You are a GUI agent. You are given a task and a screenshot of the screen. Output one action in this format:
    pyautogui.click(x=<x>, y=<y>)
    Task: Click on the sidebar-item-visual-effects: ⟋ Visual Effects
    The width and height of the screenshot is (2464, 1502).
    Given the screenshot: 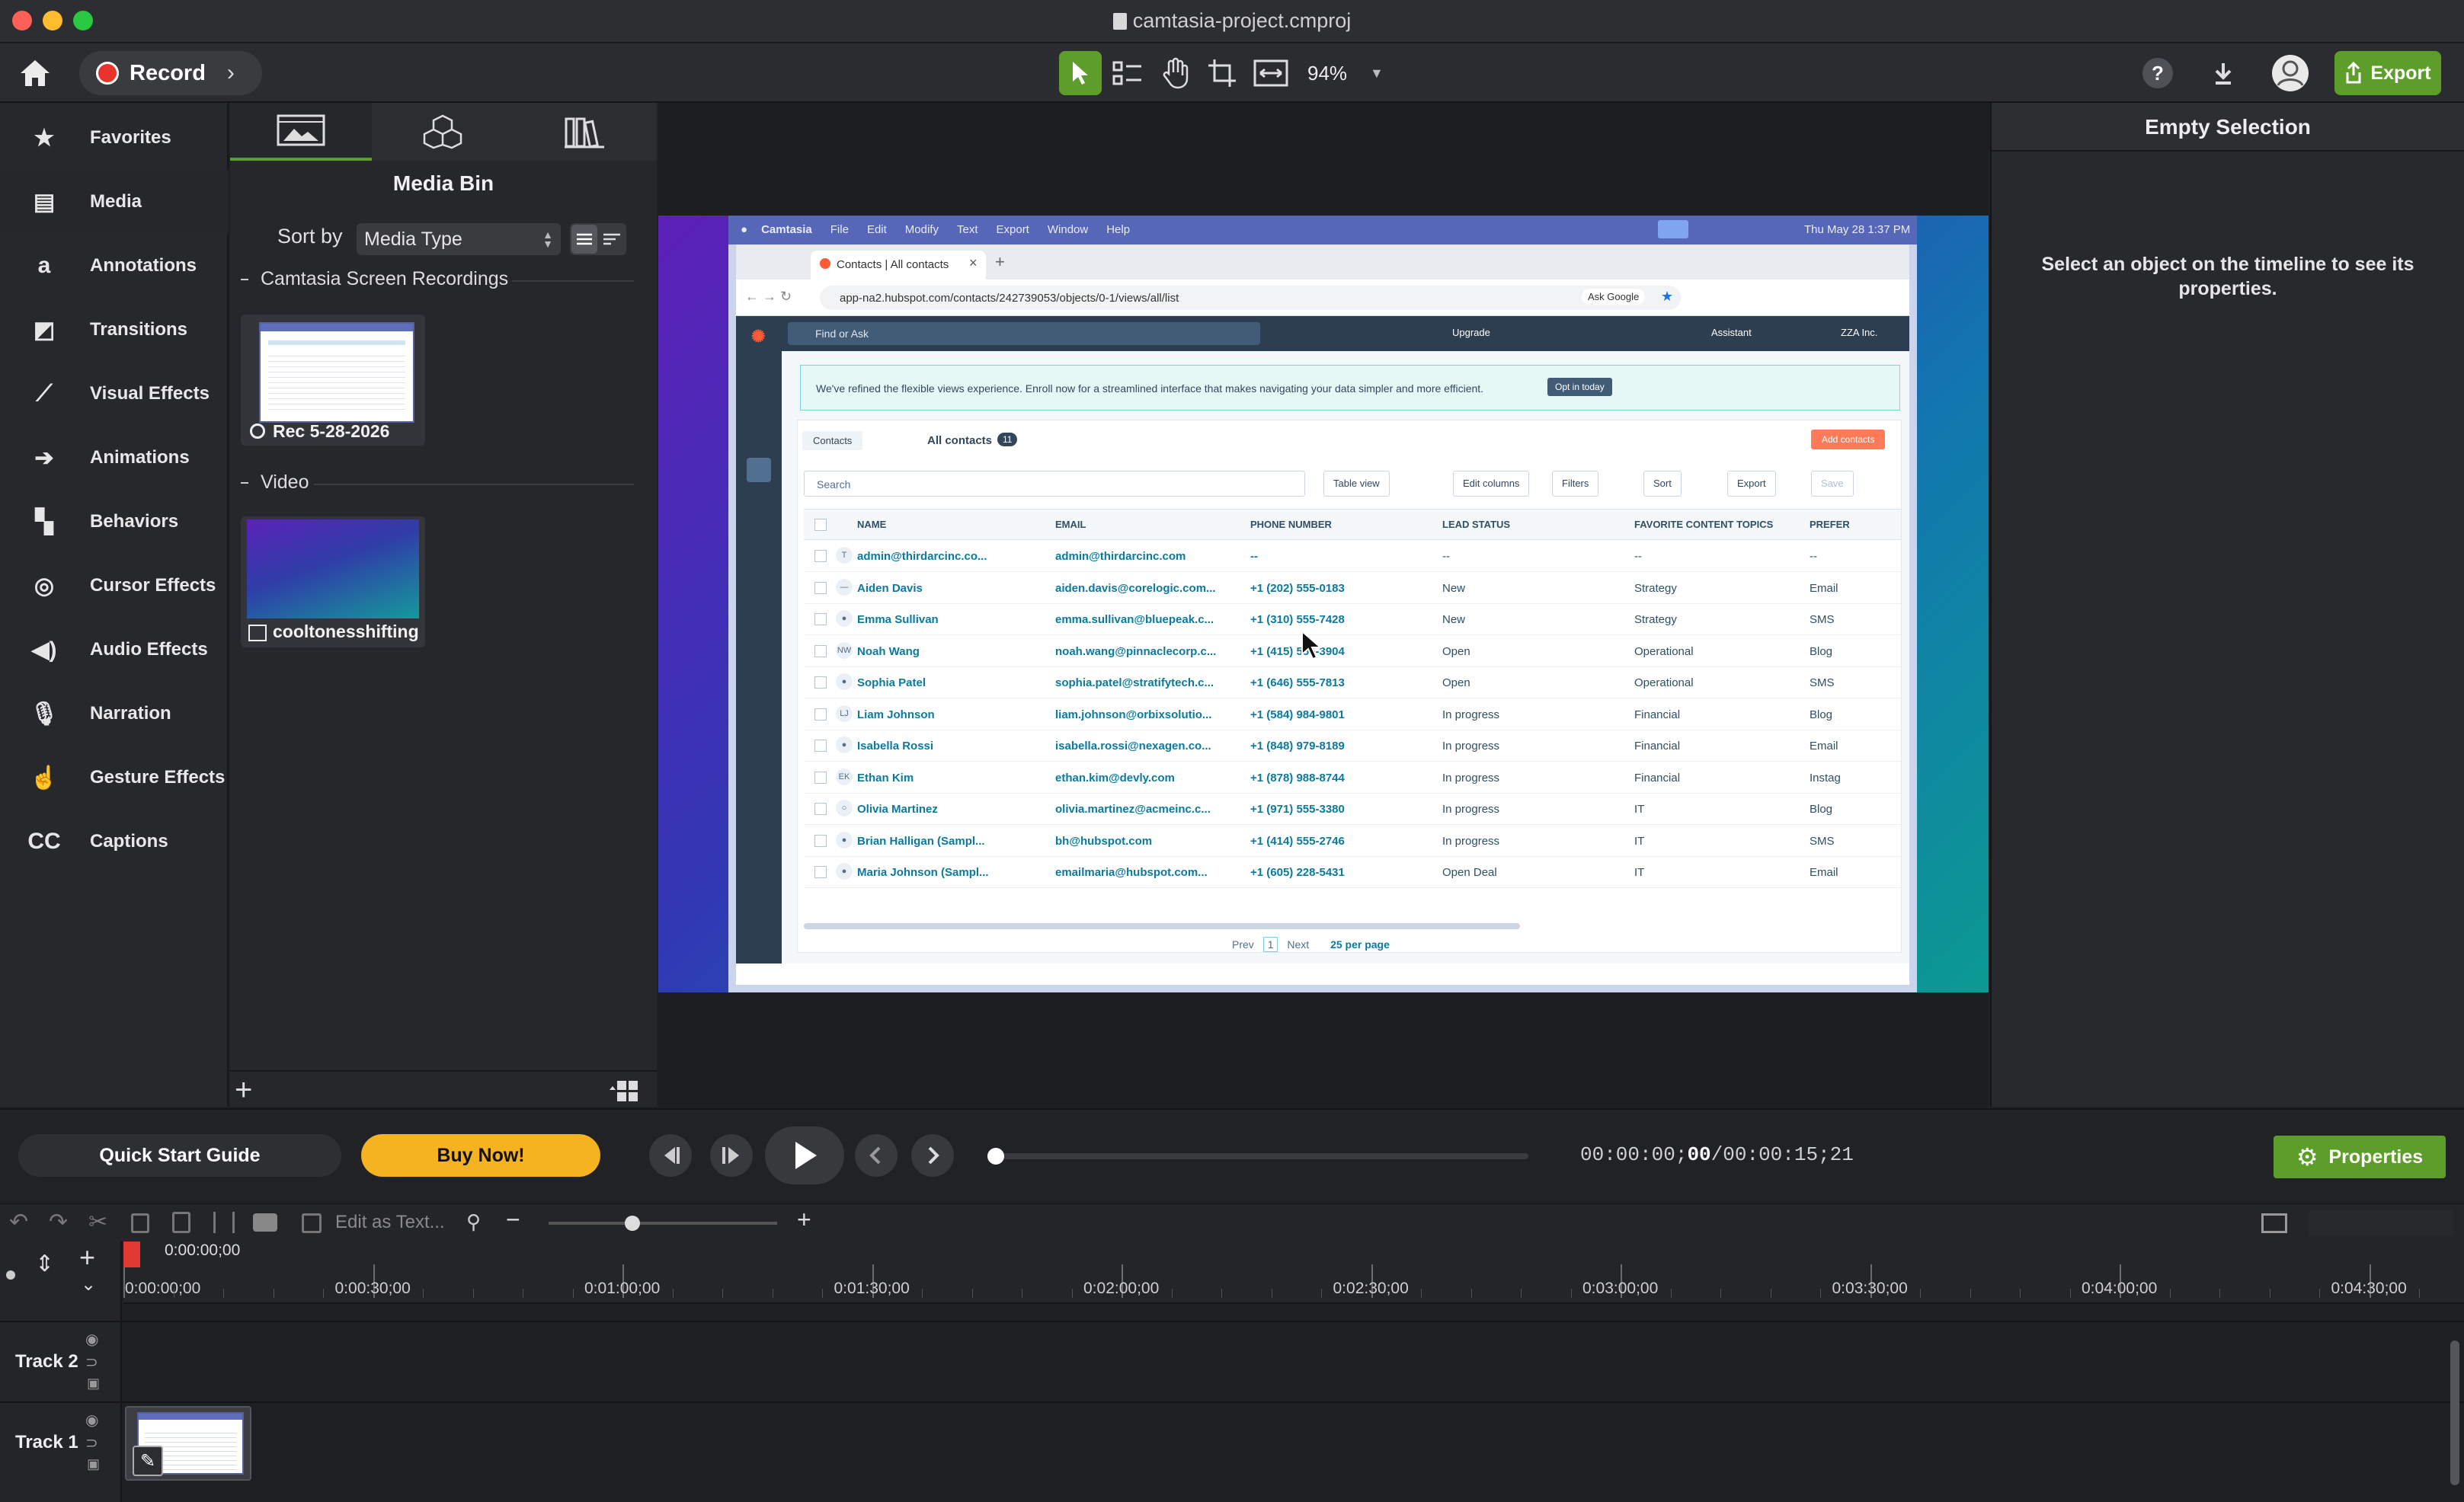 What is the action you would take?
    pyautogui.click(x=114, y=394)
    